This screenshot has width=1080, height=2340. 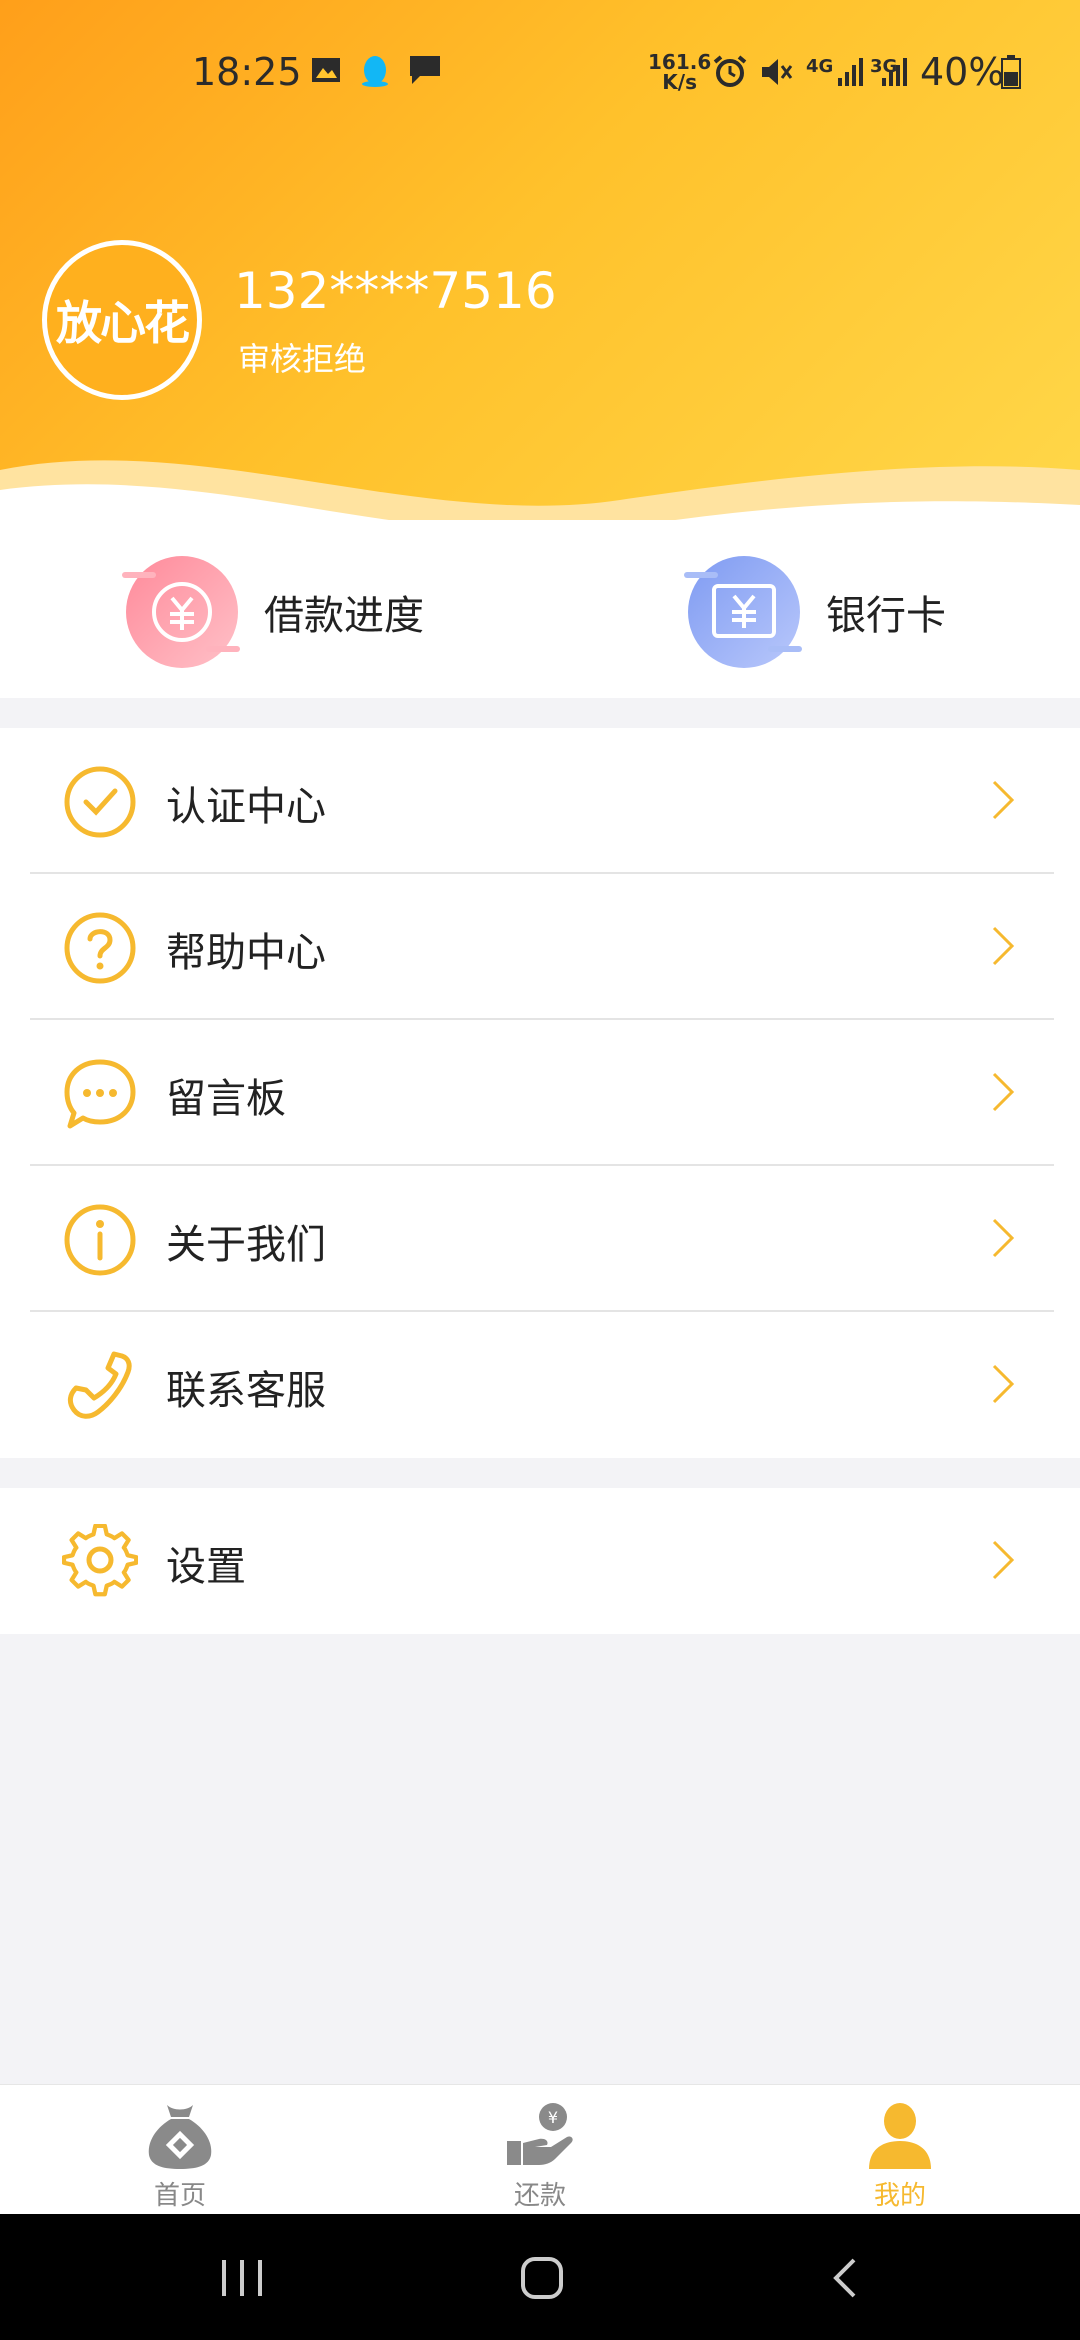 I want to click on menu-group-settings: 设置, so click(x=540, y=1561).